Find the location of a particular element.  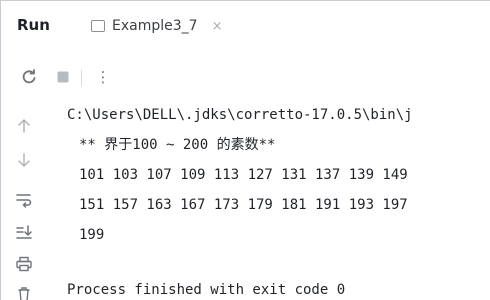

soft-wrap-icon is located at coordinates (24, 200).